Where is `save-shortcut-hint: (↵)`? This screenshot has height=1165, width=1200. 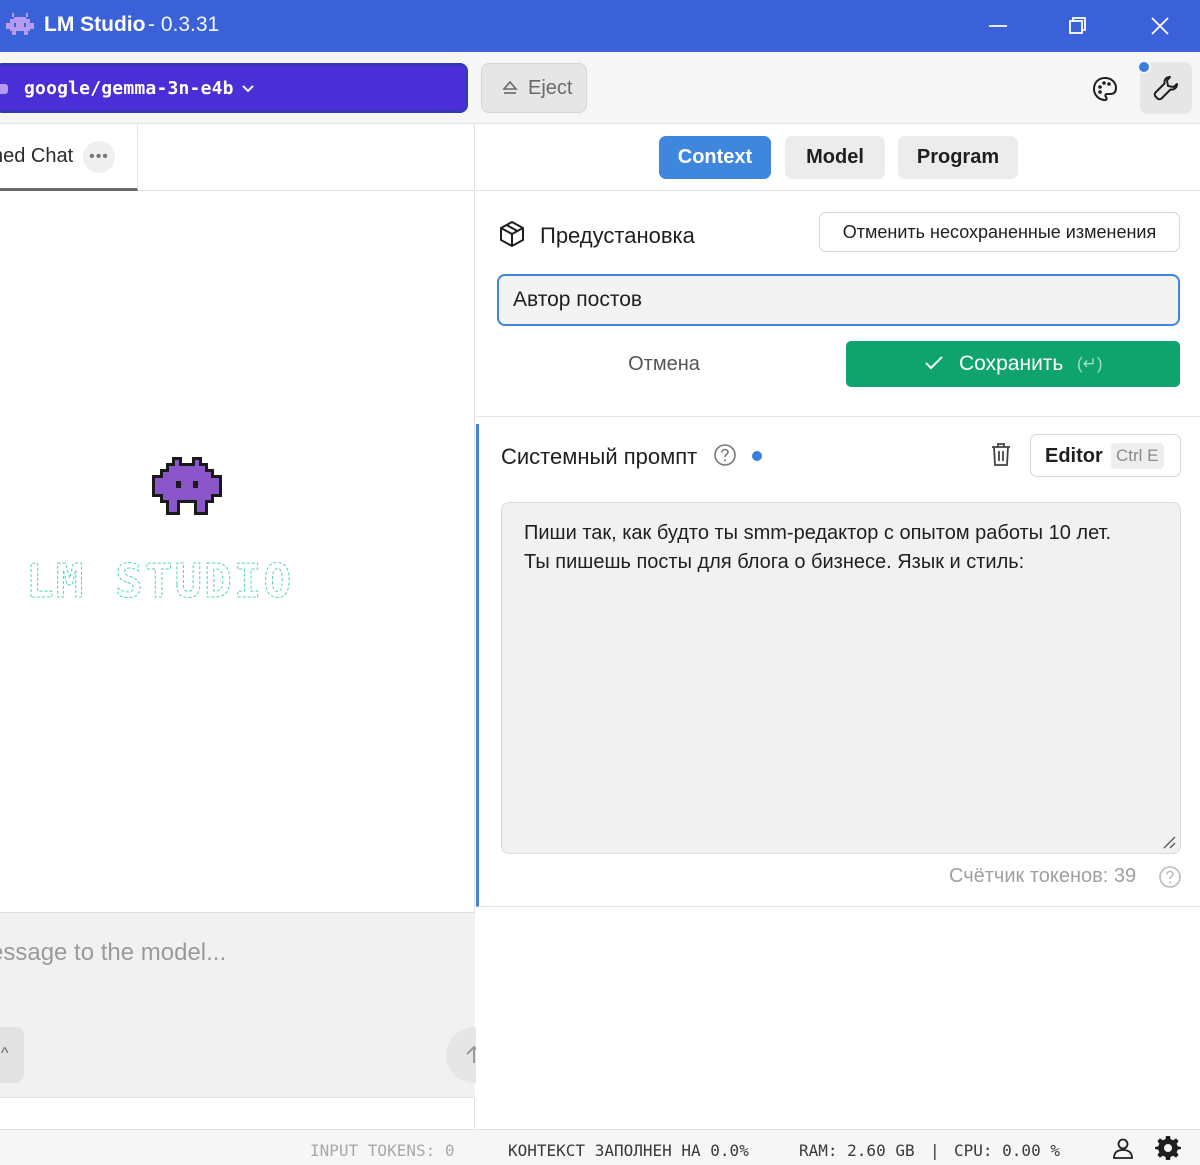 save-shortcut-hint: (↵) is located at coordinates (1090, 363).